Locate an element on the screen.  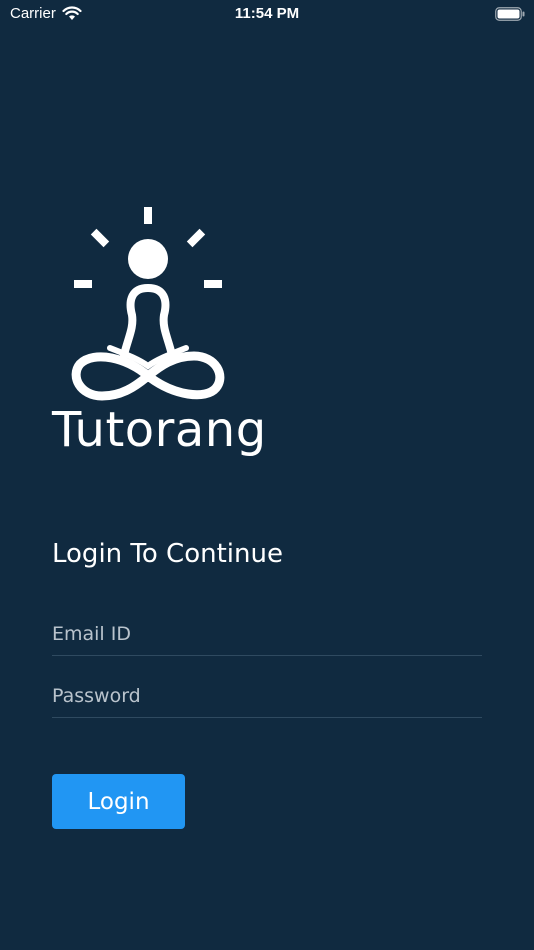
status-bar: Carrier 11:54 PM is located at coordinates (267, 14).